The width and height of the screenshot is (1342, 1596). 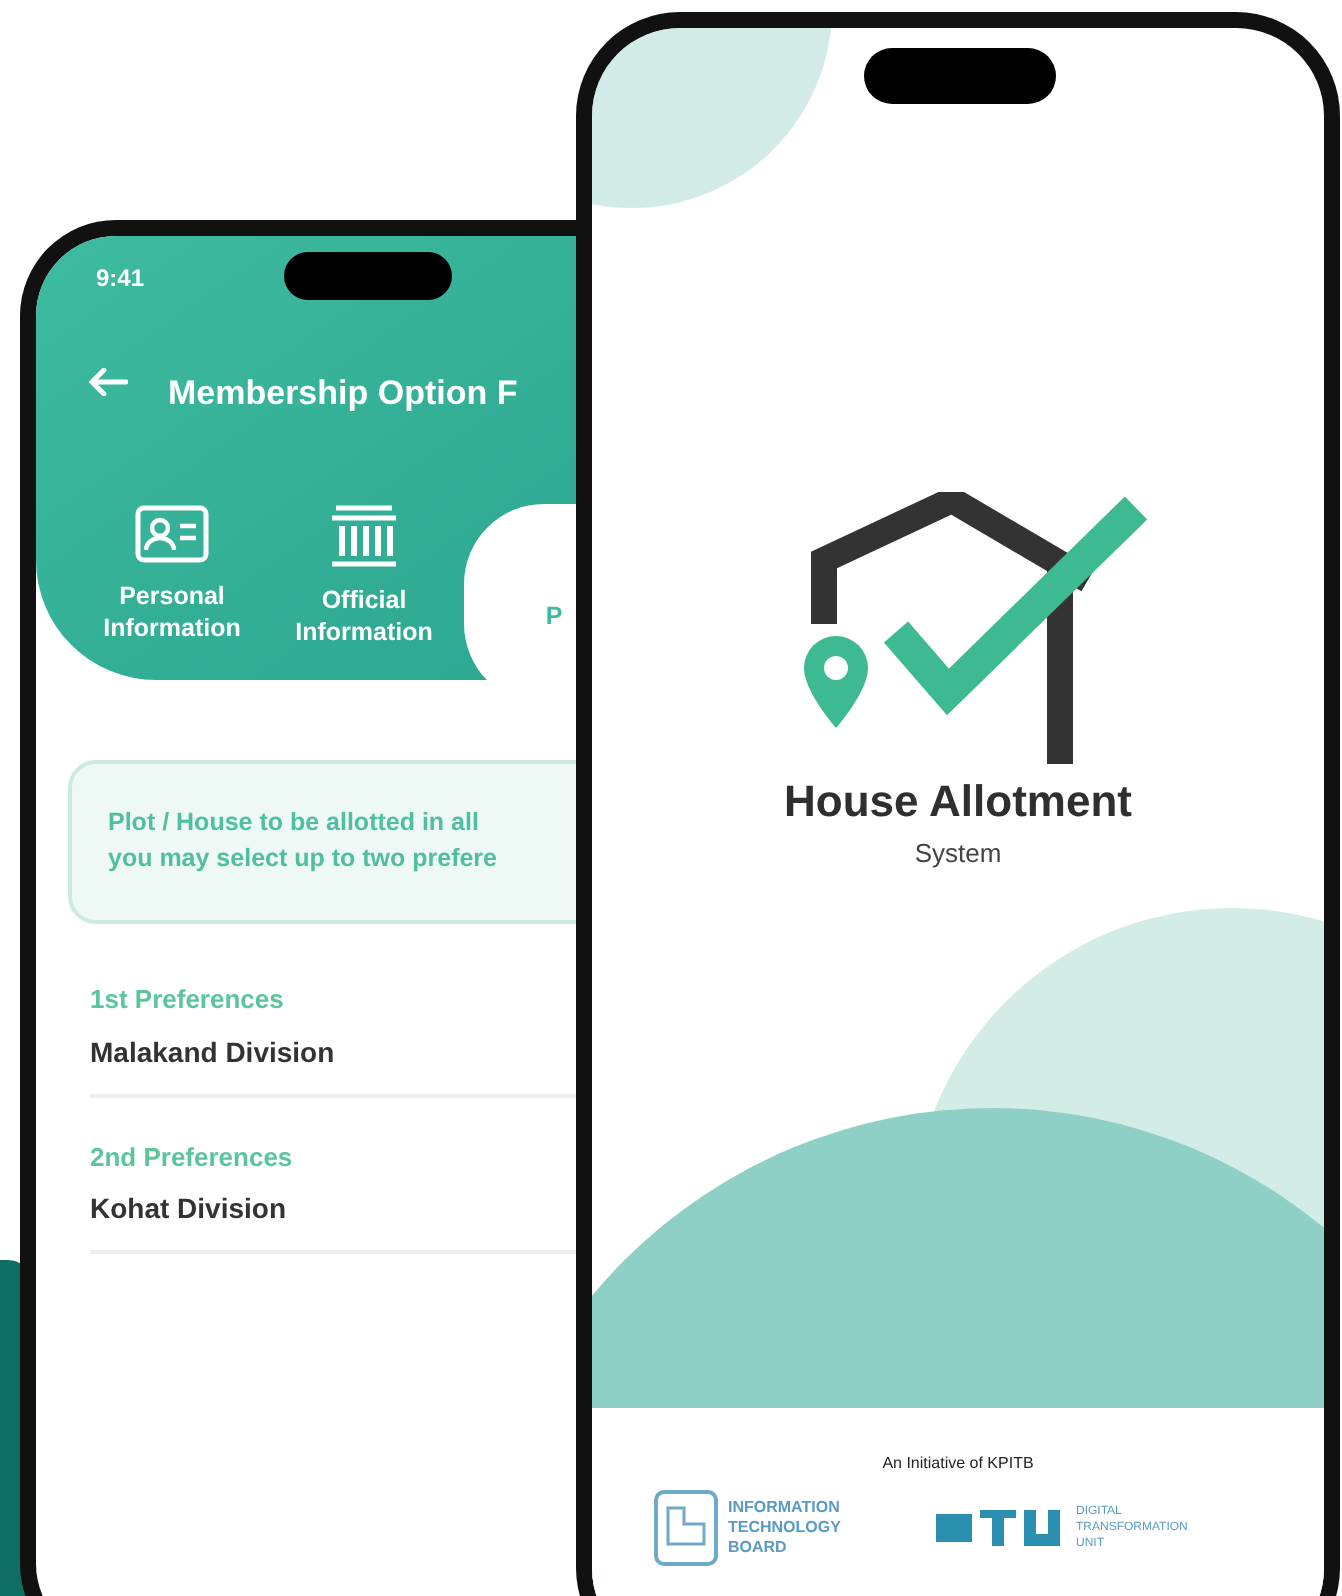 What do you see at coordinates (686, 1528) in the screenshot?
I see `board-logo-icon` at bounding box center [686, 1528].